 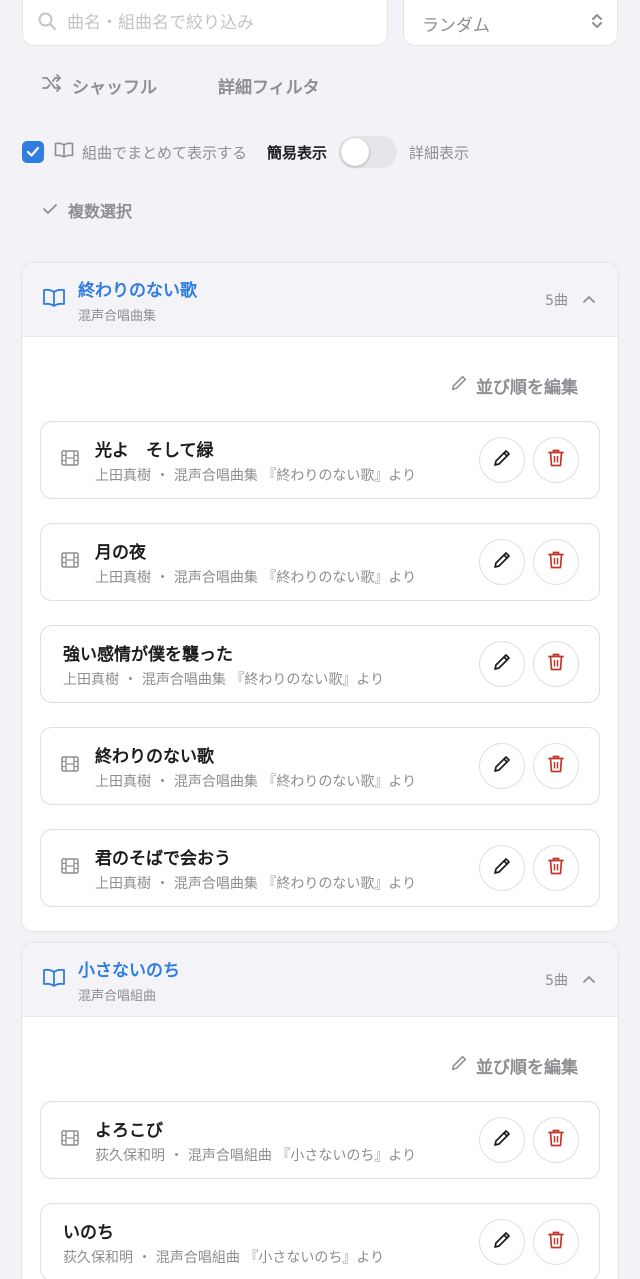 What do you see at coordinates (510, 23) in the screenshot?
I see `sort-select: ランダム` at bounding box center [510, 23].